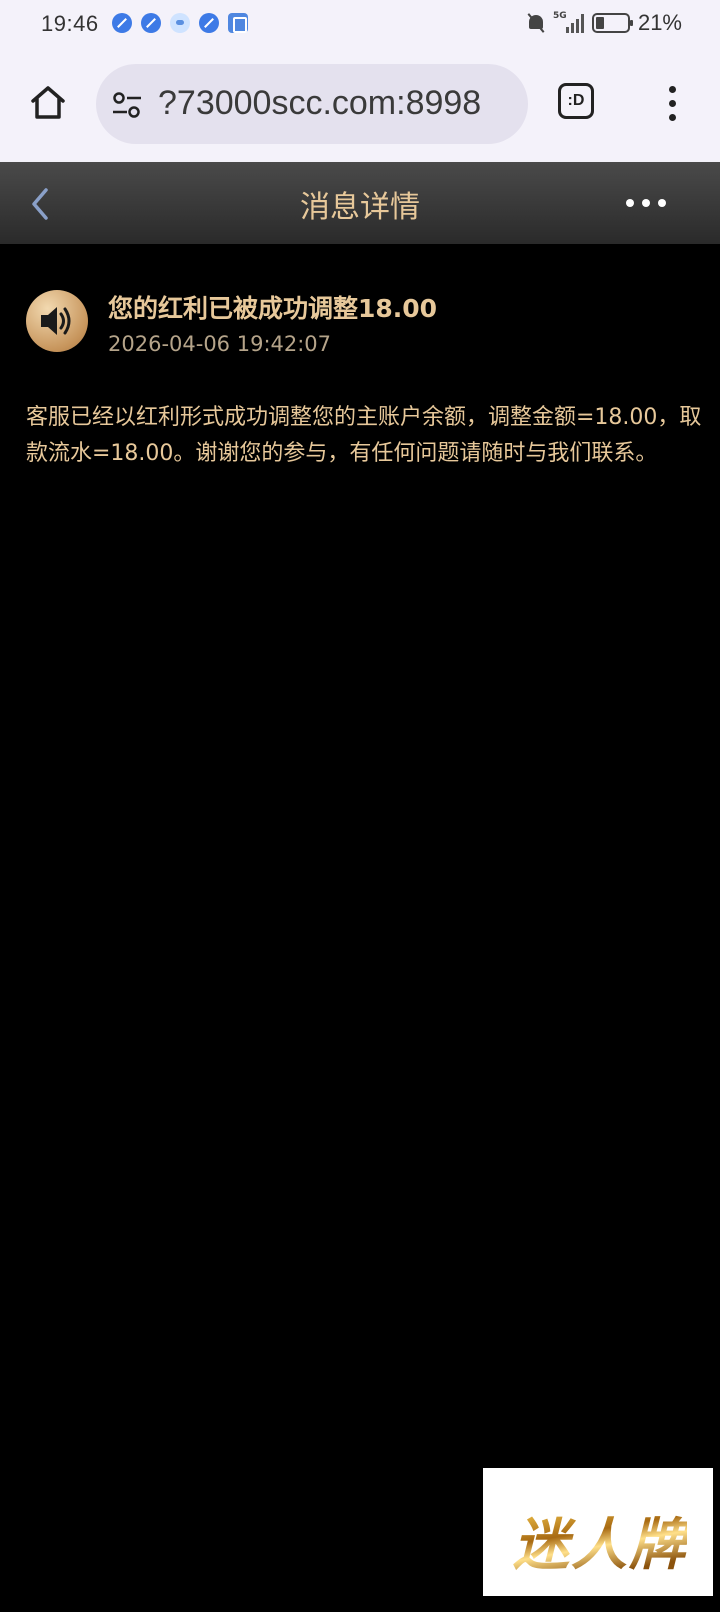 This screenshot has width=720, height=1612. What do you see at coordinates (319, 103) in the screenshot?
I see `url-text: ?73000scc.com:8998` at bounding box center [319, 103].